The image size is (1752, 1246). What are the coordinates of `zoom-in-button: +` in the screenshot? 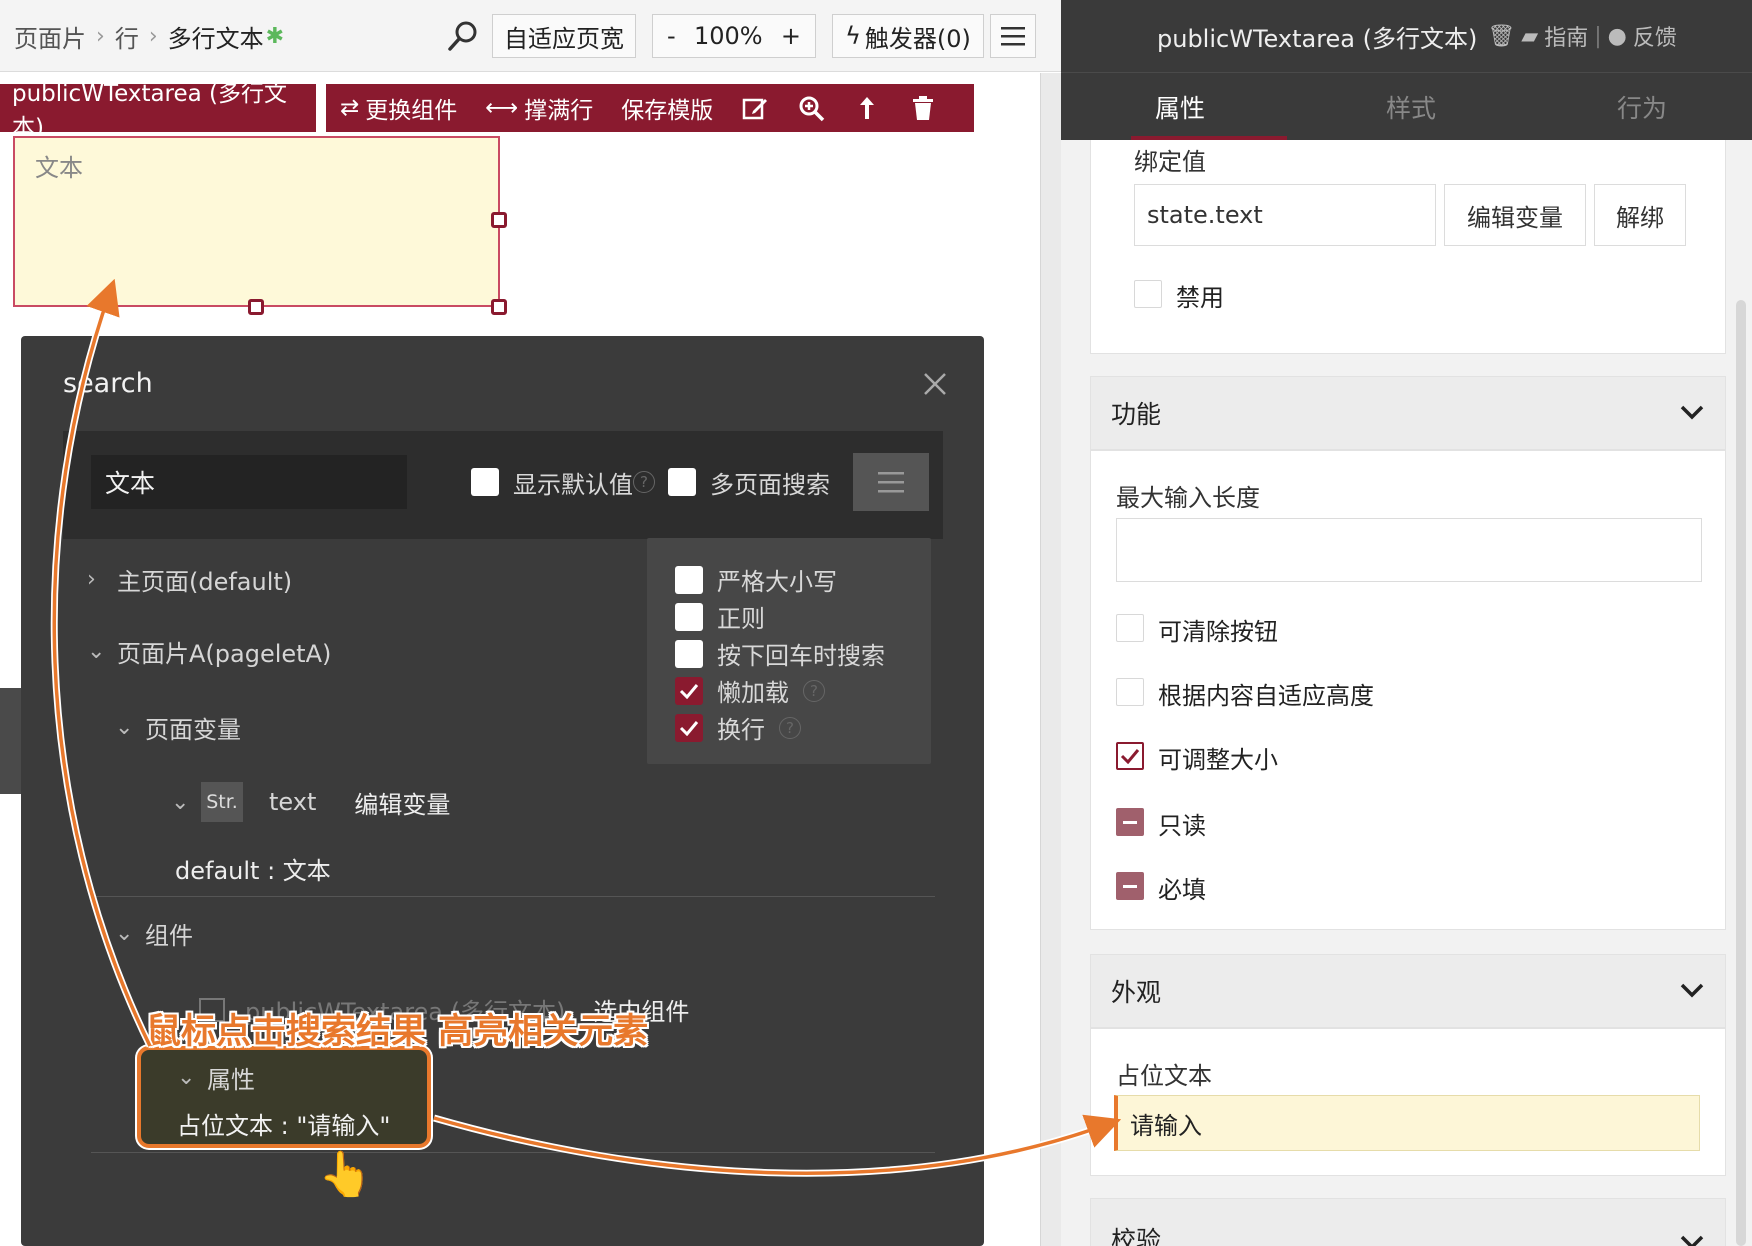 It's located at (791, 36).